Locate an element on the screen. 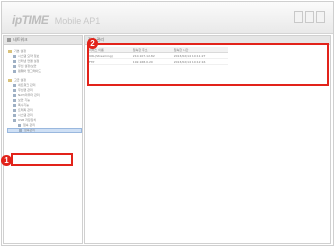  tree-item-label: 접속관리 is located at coordinates (30, 130).